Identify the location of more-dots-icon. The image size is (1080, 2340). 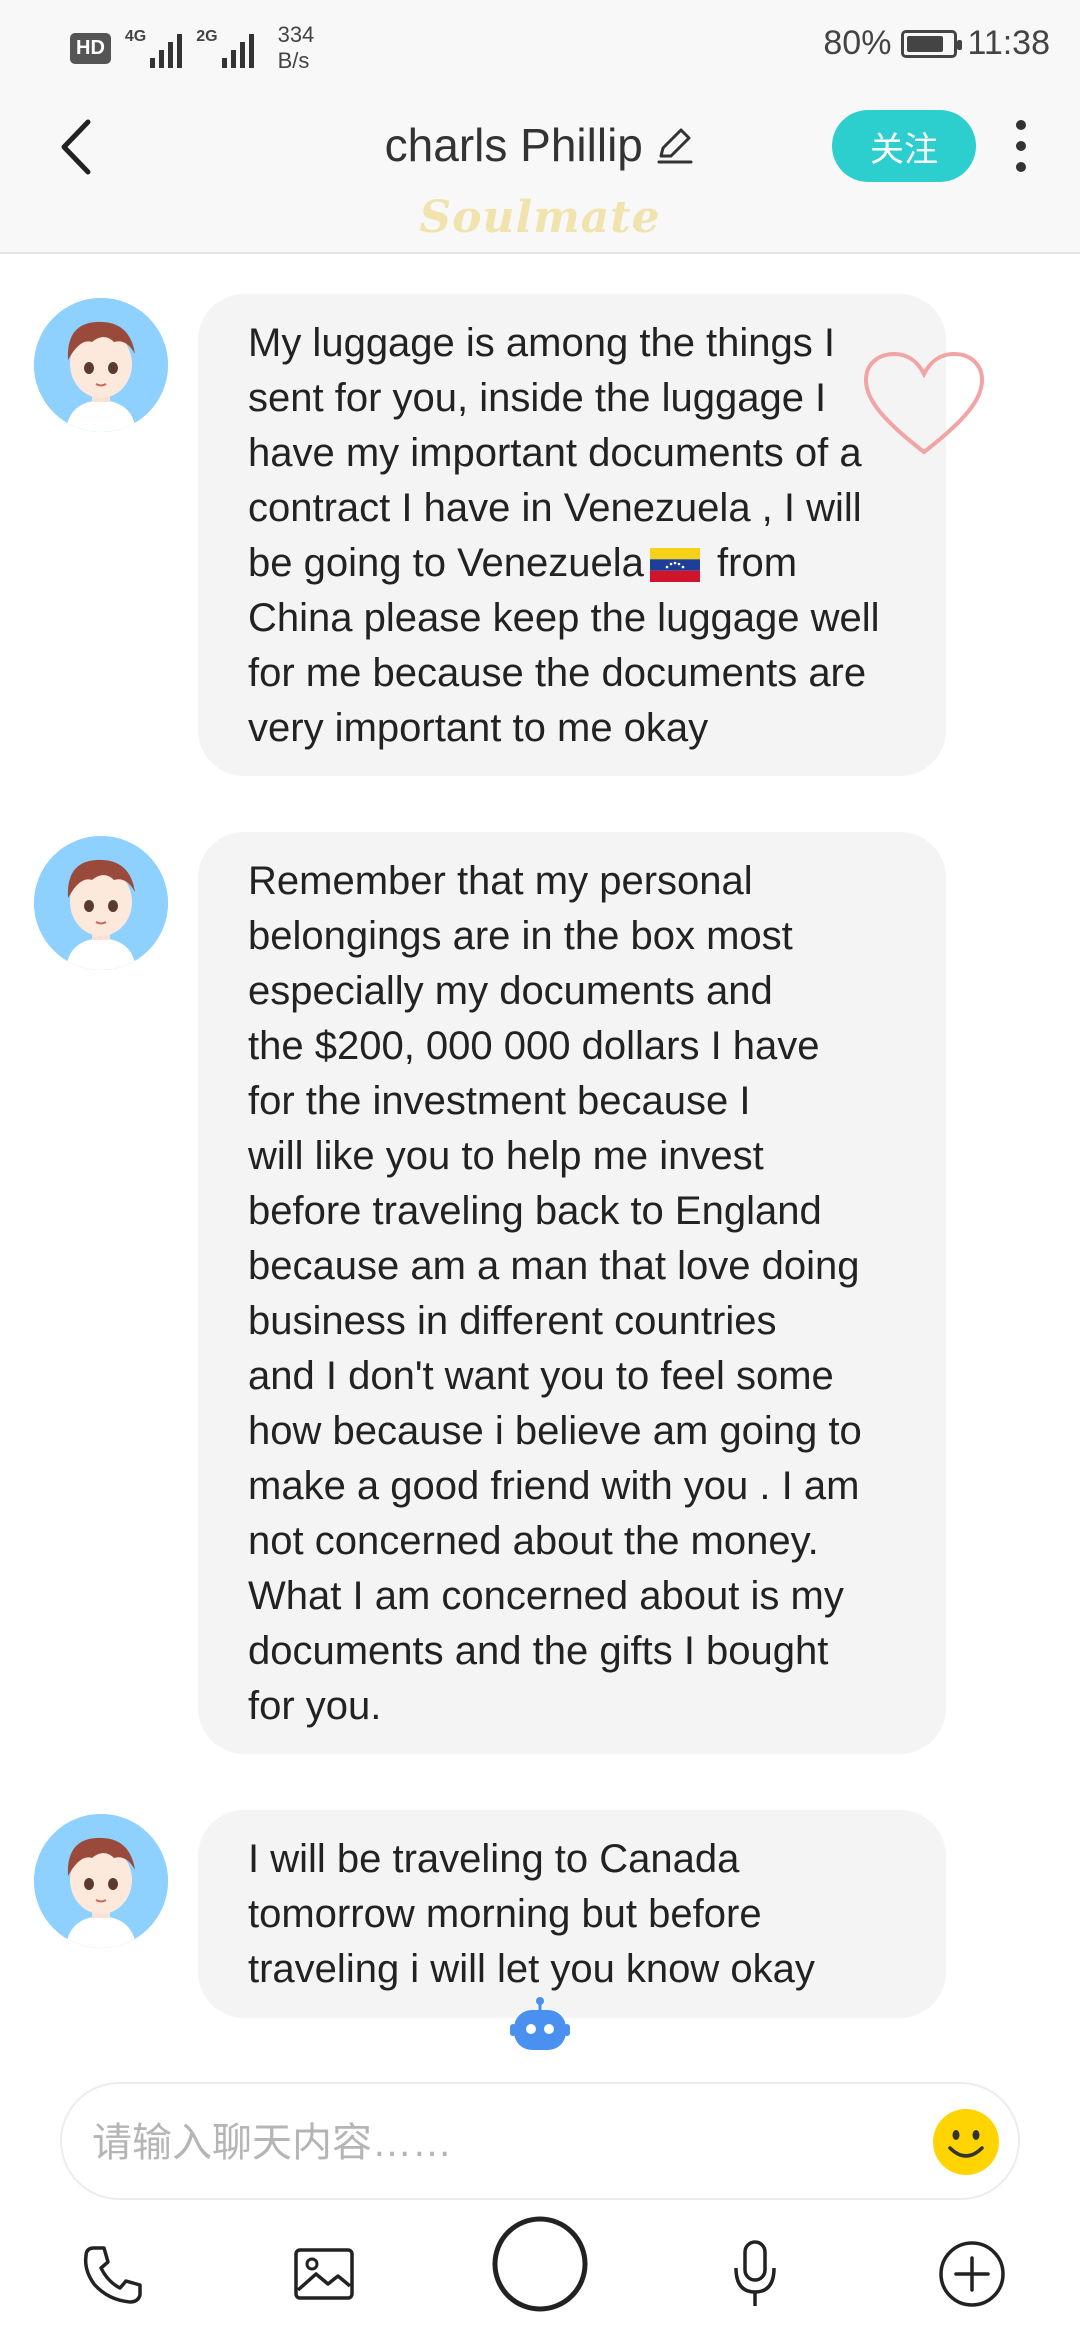
(1021, 125).